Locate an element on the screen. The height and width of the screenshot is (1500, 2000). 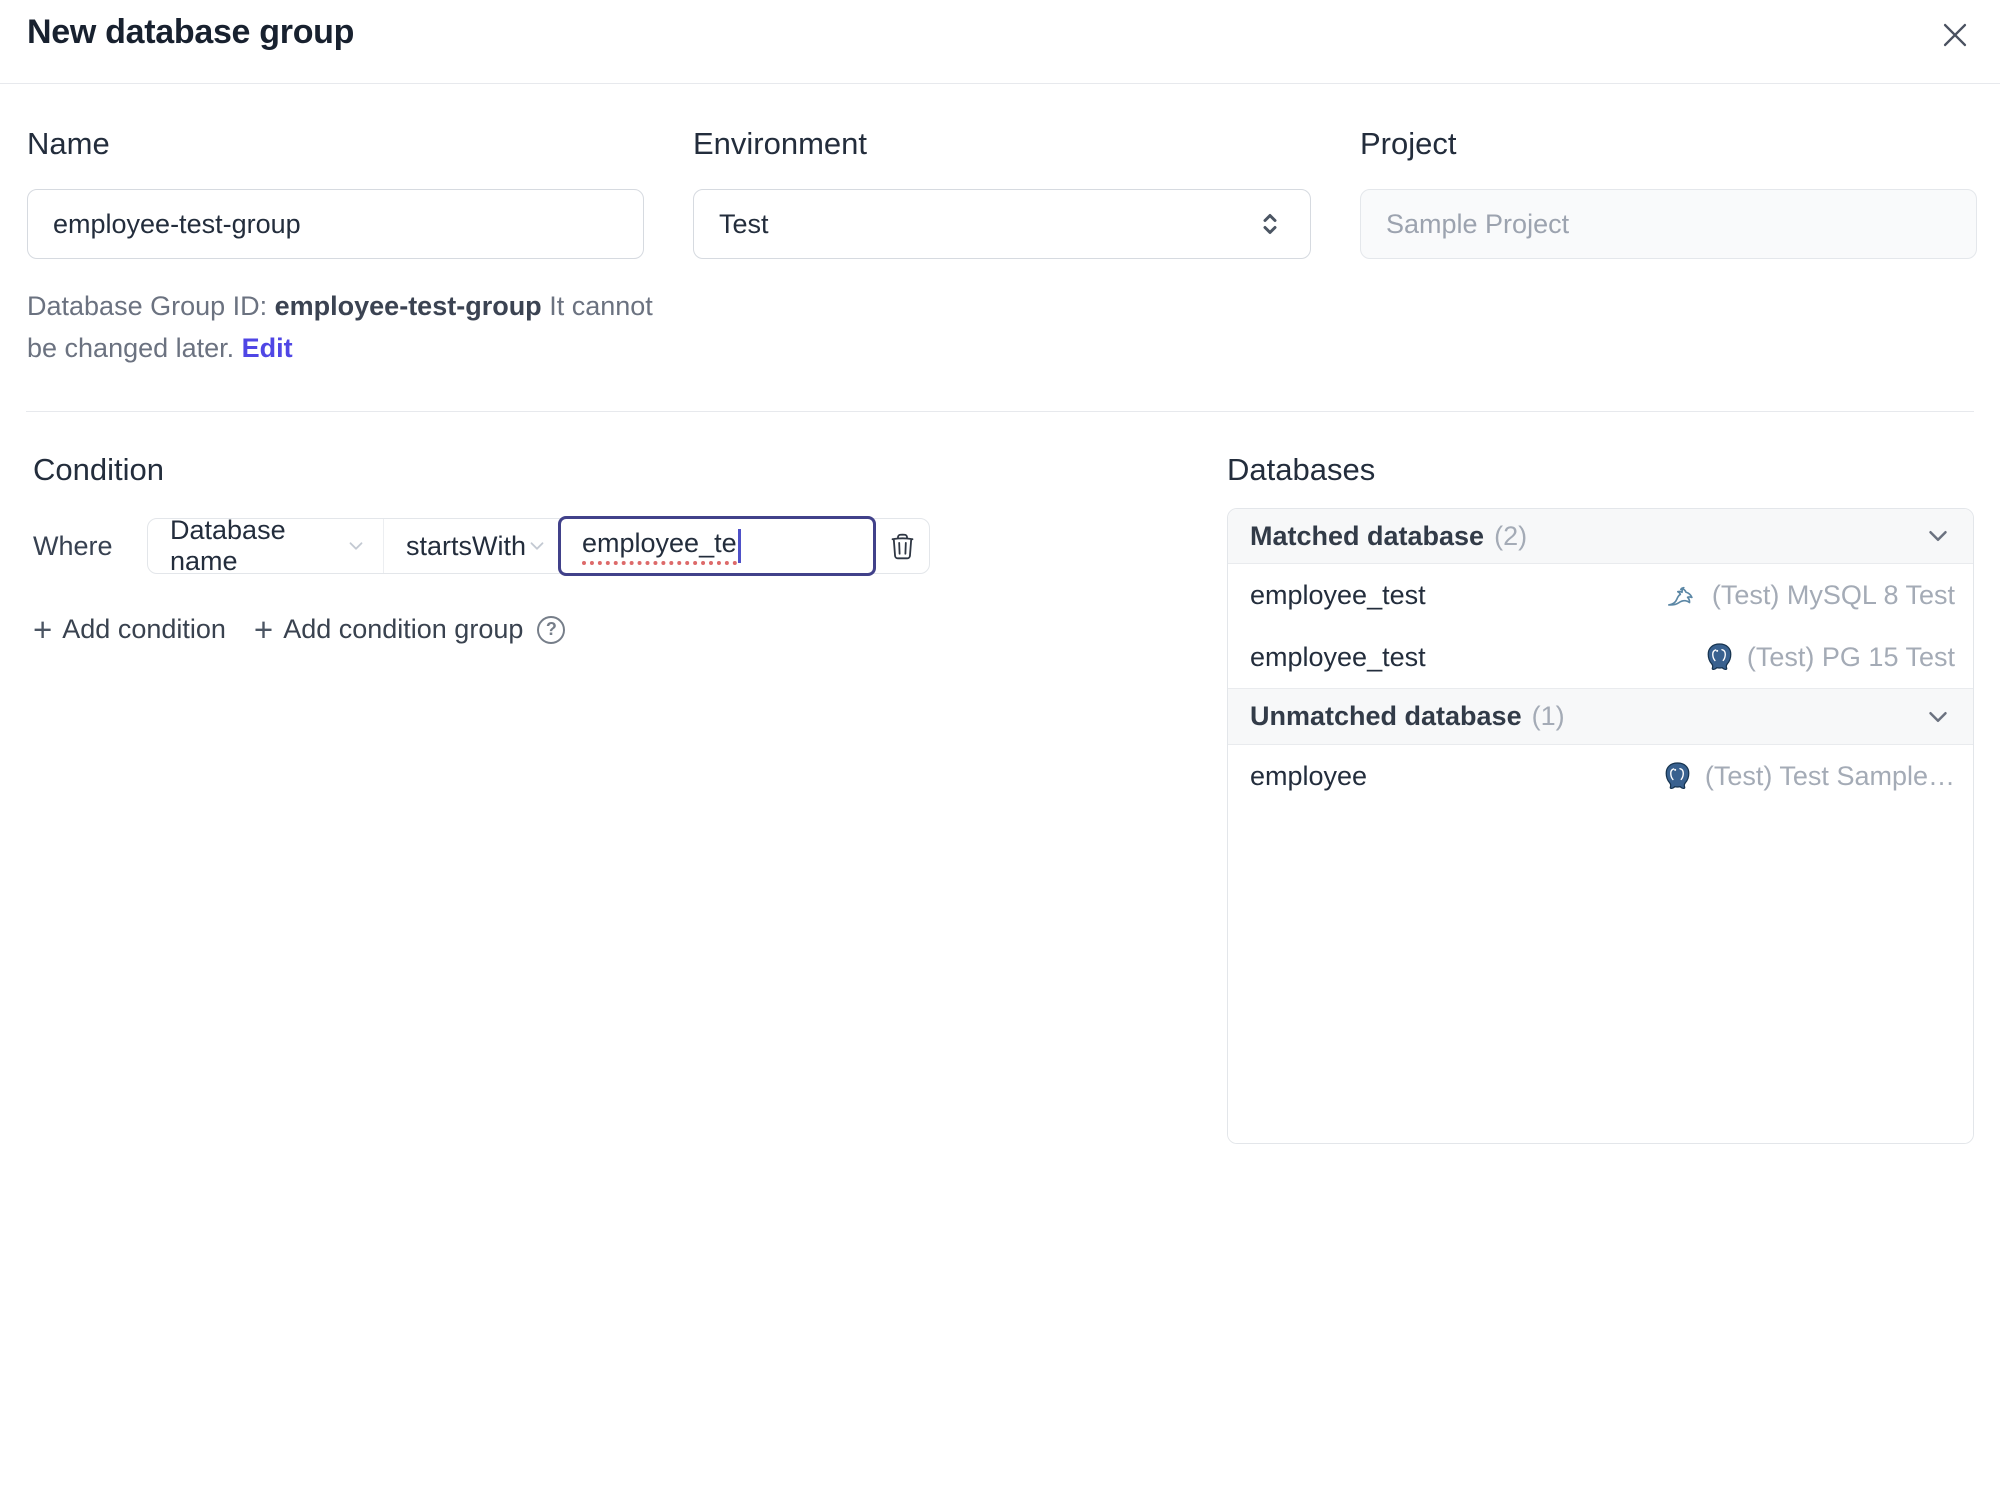
environment-field-group: Environment Test is located at coordinates (1002, 247).